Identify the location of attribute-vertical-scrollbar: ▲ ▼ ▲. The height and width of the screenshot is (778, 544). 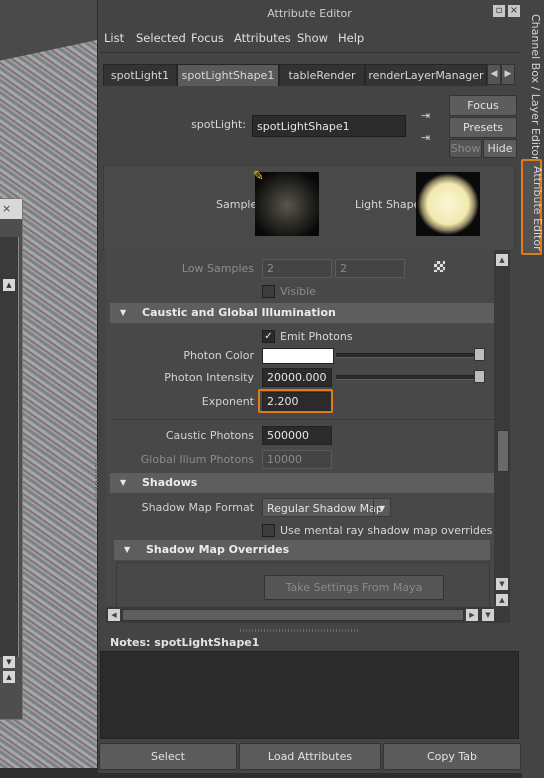
(502, 428).